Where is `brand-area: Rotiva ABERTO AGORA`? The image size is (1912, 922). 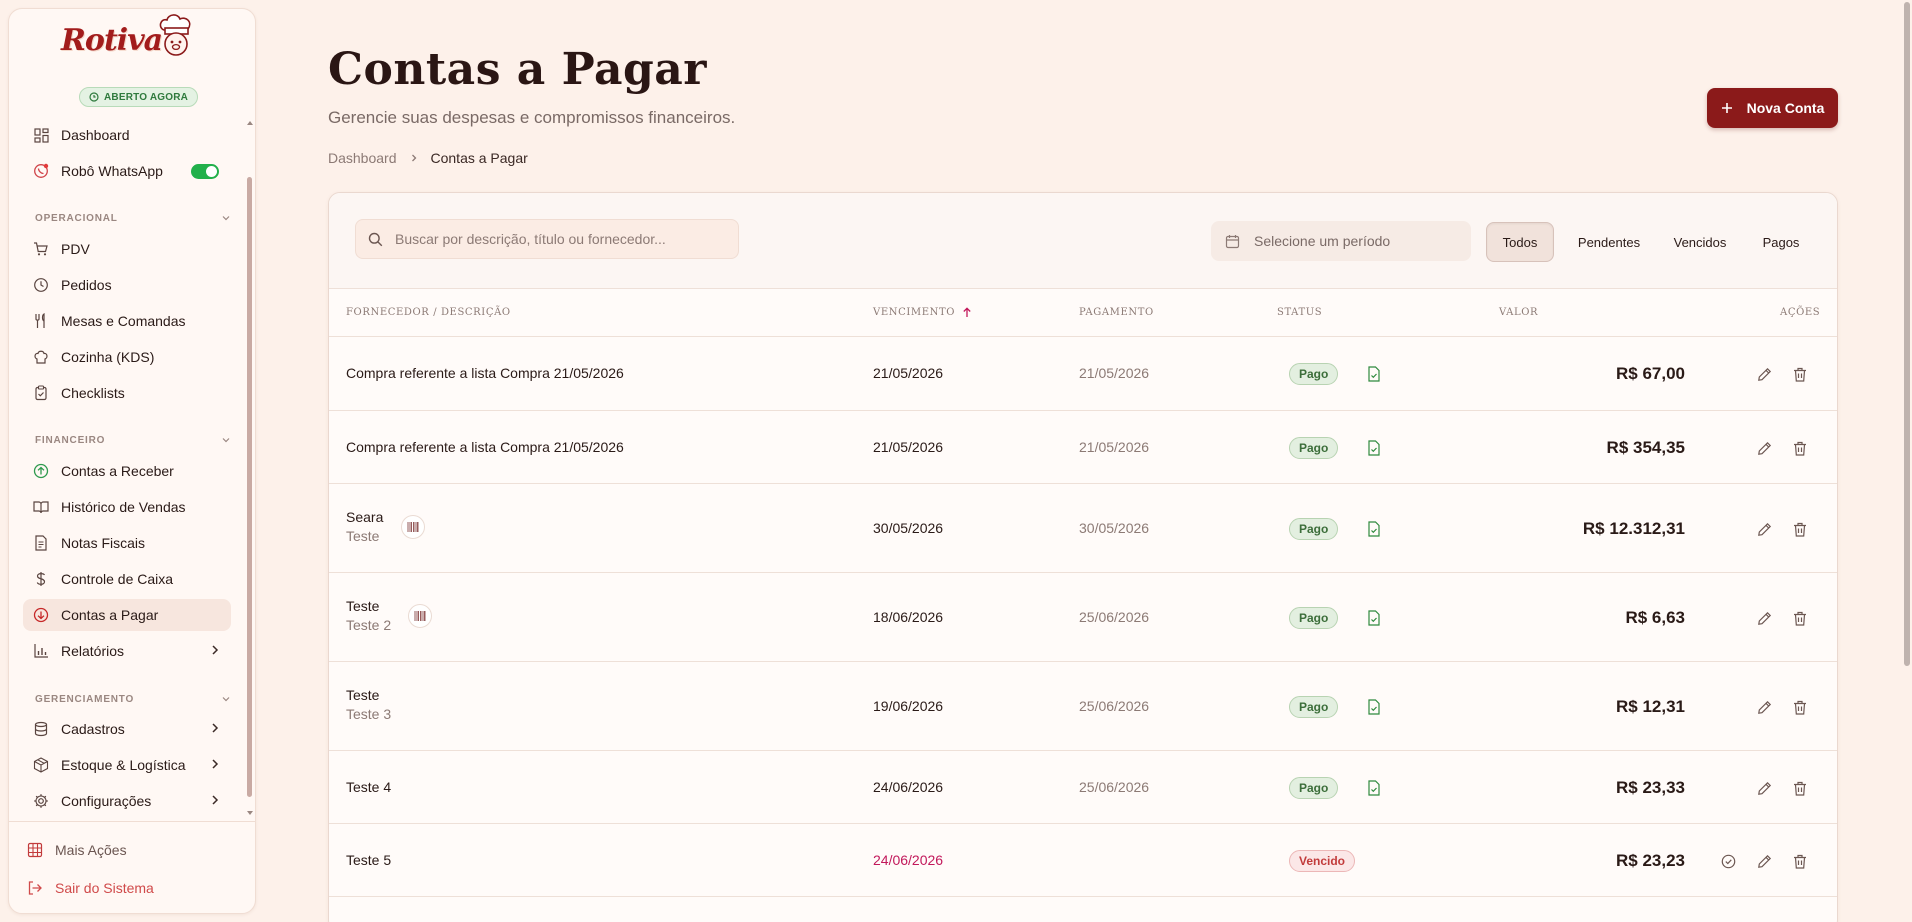
brand-area: Rotiva ABERTO AGORA is located at coordinates (132, 61).